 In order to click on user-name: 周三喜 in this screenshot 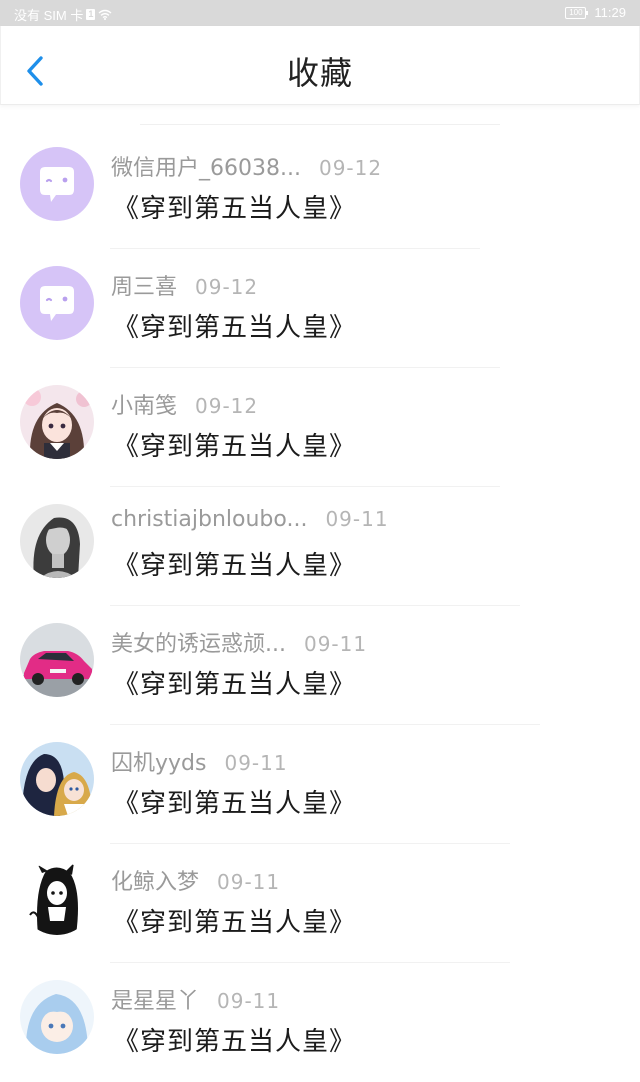, I will do `click(144, 285)`.